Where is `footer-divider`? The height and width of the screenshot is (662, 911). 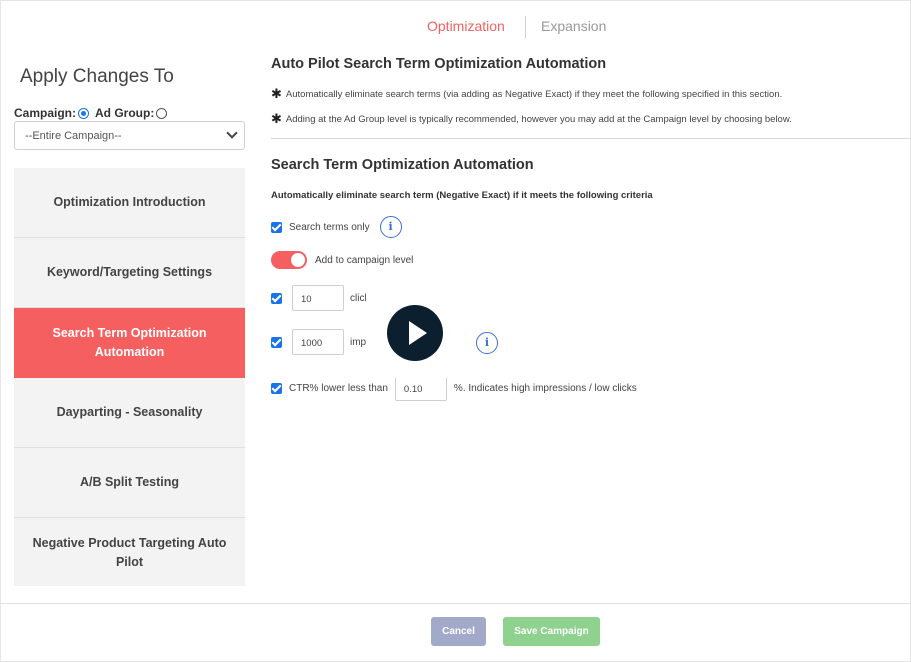
footer-divider is located at coordinates (455, 603).